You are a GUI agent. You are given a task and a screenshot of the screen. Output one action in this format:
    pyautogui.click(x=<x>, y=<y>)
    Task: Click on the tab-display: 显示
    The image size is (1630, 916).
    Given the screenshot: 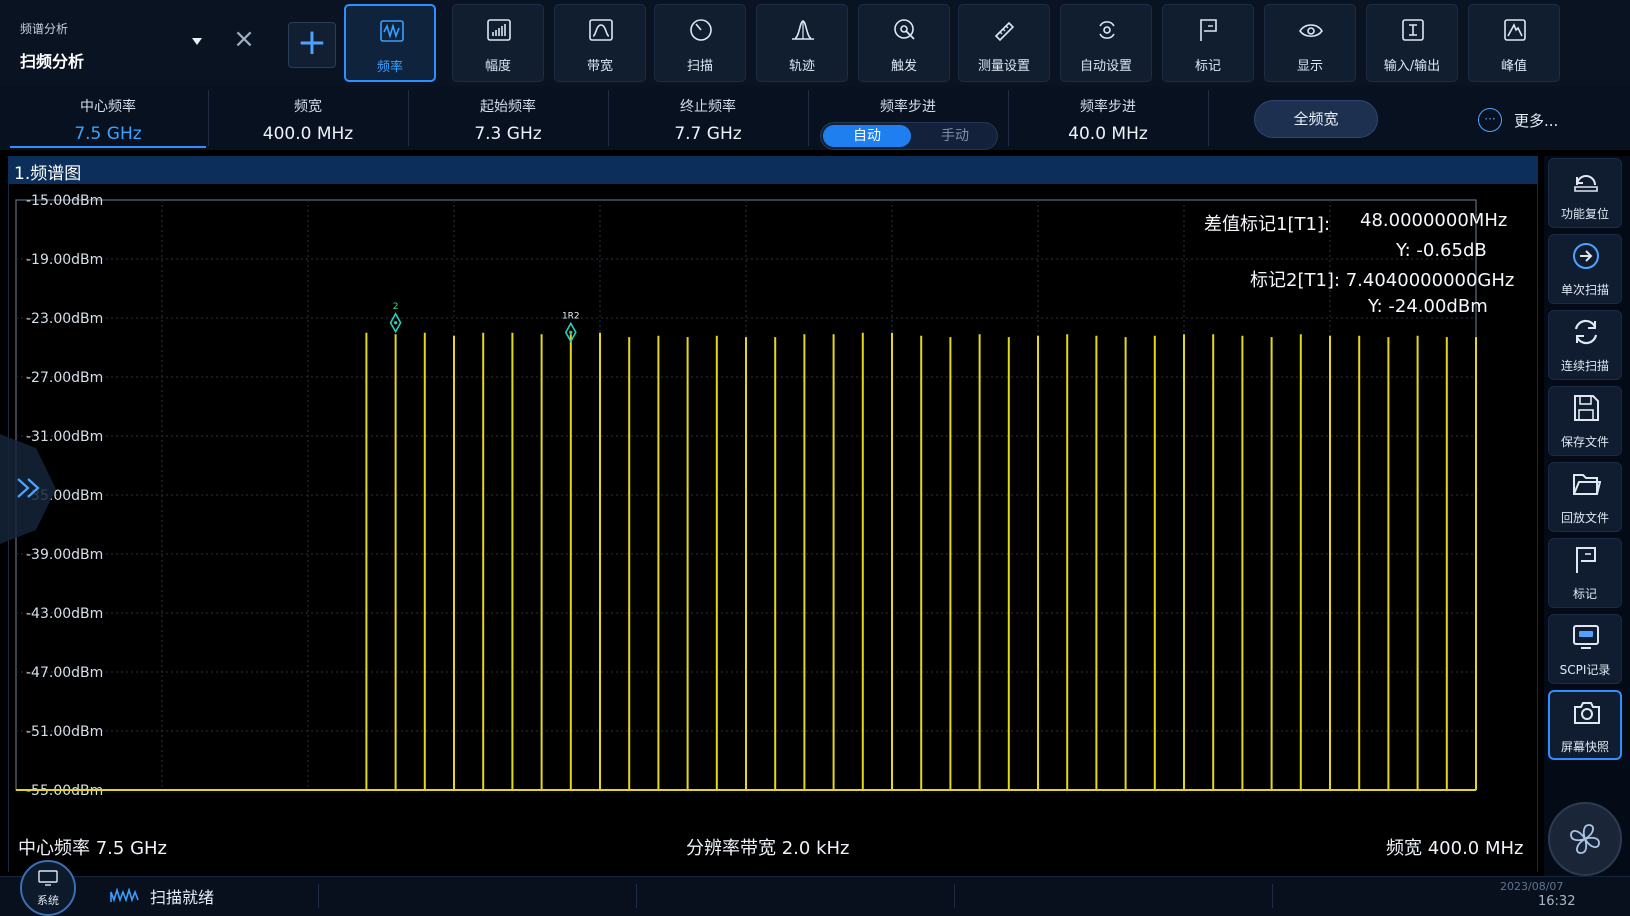 What is the action you would take?
    pyautogui.click(x=1310, y=43)
    